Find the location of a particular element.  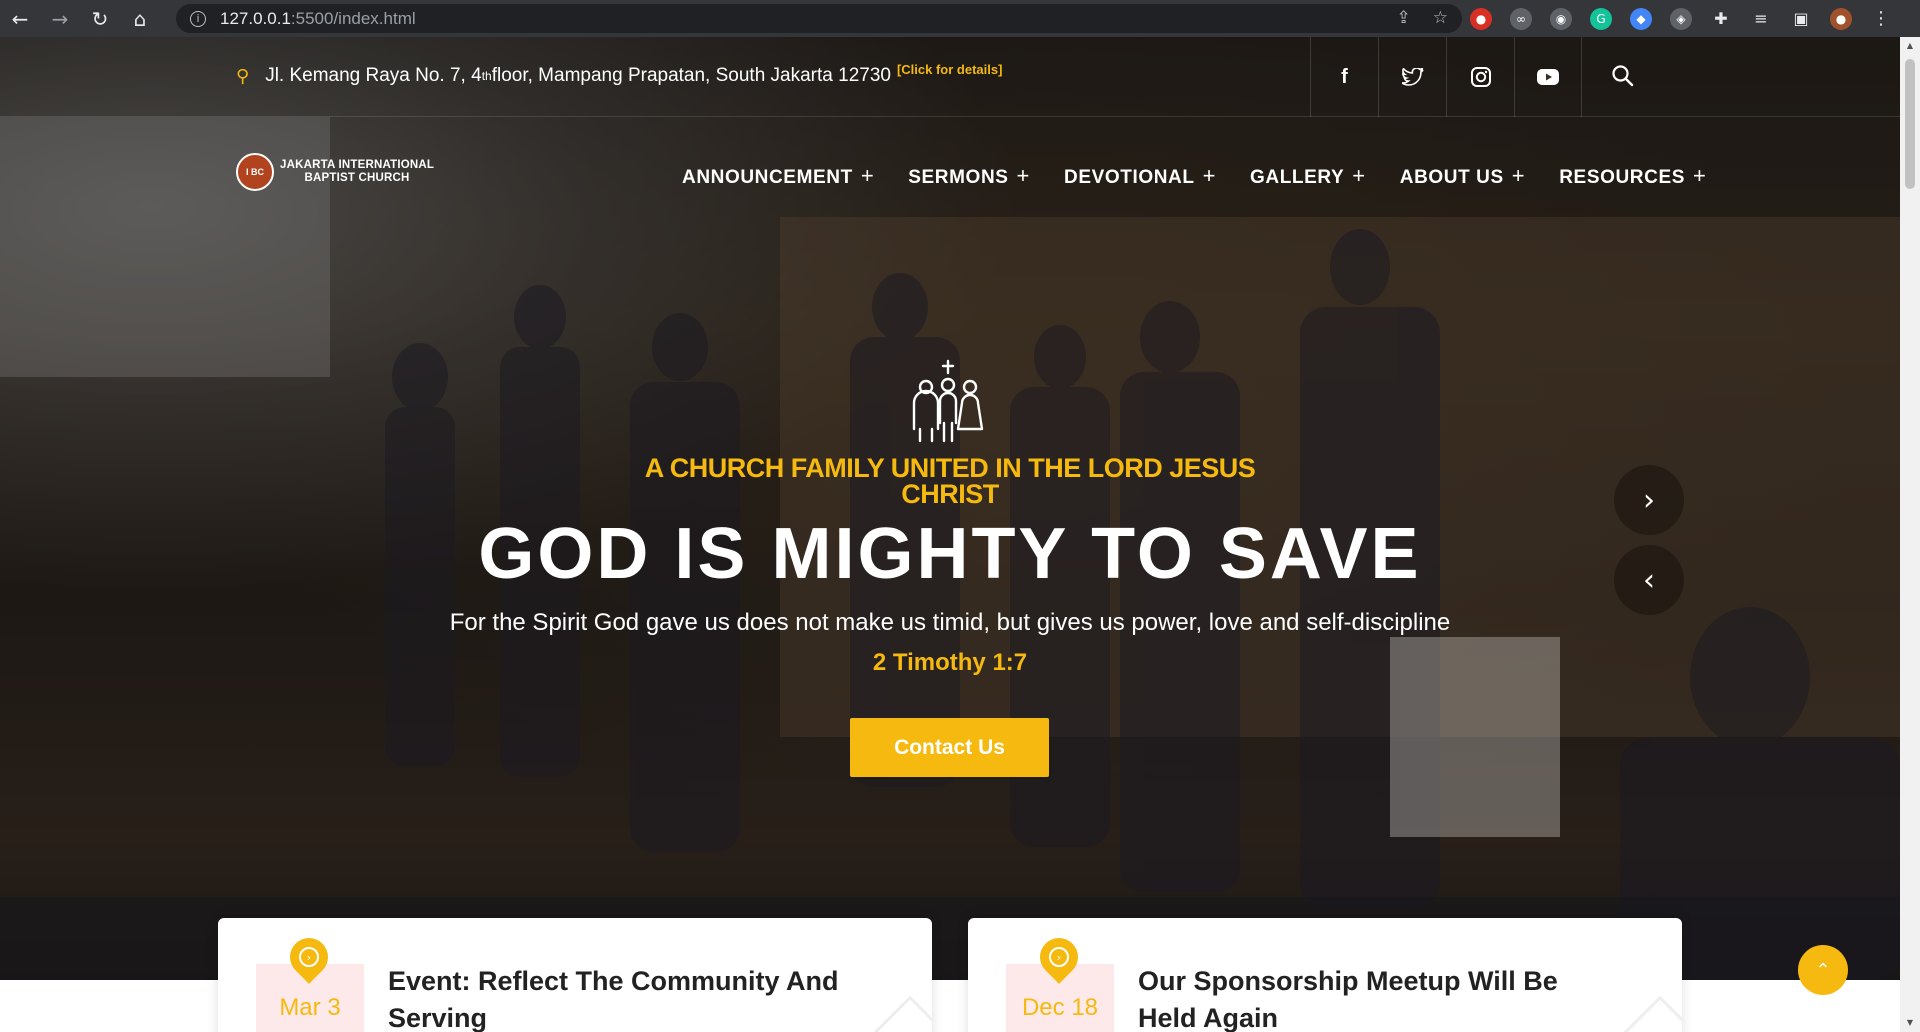

extension-red-icon: ● is located at coordinates (1481, 18).